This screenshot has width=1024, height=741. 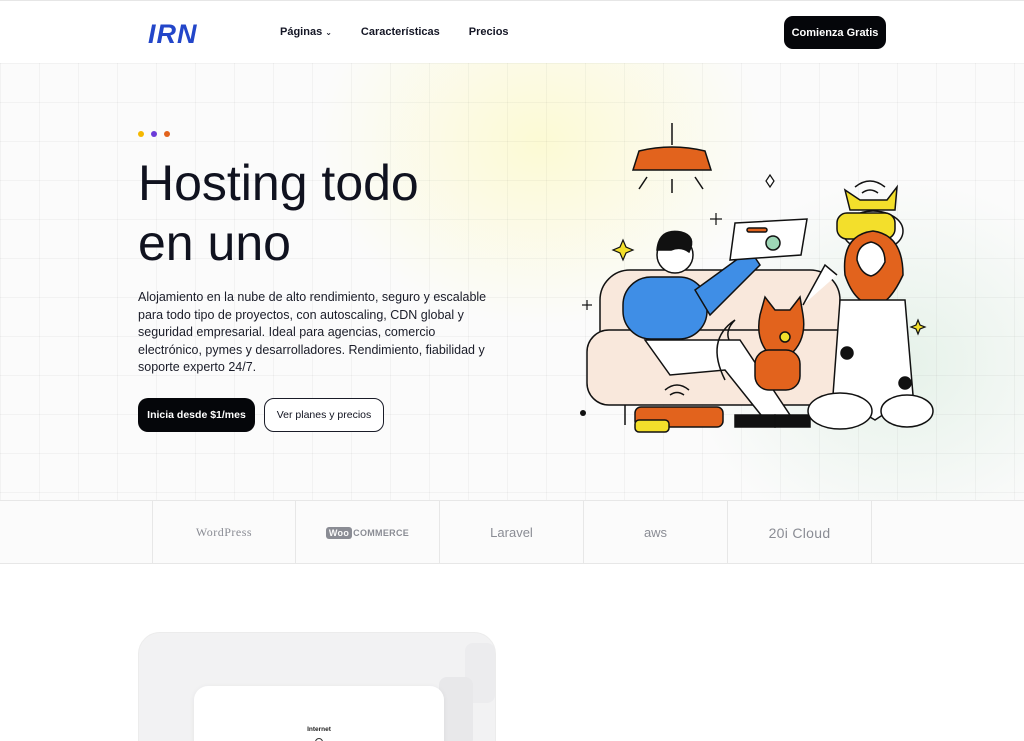 I want to click on hero-illustration, so click(x=757, y=278).